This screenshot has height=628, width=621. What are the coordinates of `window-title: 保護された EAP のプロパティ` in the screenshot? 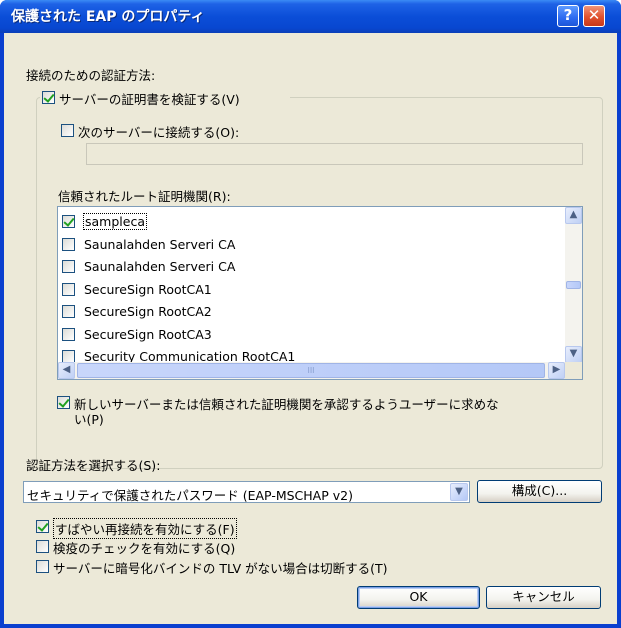 It's located at (108, 17).